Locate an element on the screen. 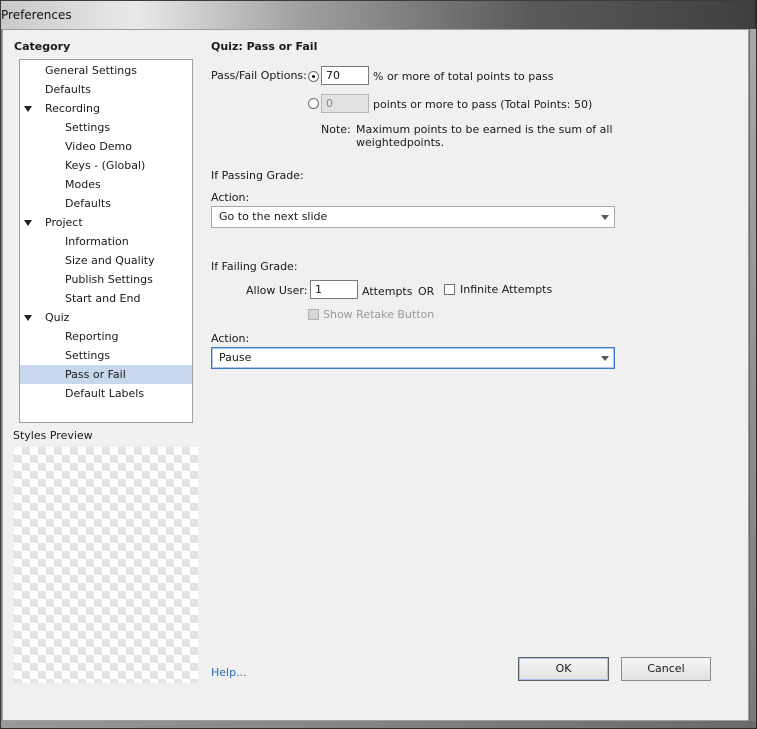  failing-action-select: Pause is located at coordinates (413, 358).